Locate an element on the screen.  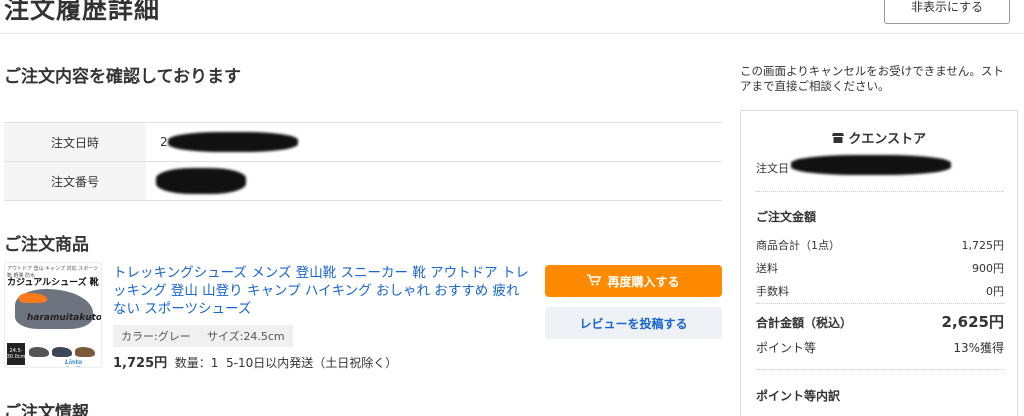
order-number-row: 注文番号 is located at coordinates (363, 181).